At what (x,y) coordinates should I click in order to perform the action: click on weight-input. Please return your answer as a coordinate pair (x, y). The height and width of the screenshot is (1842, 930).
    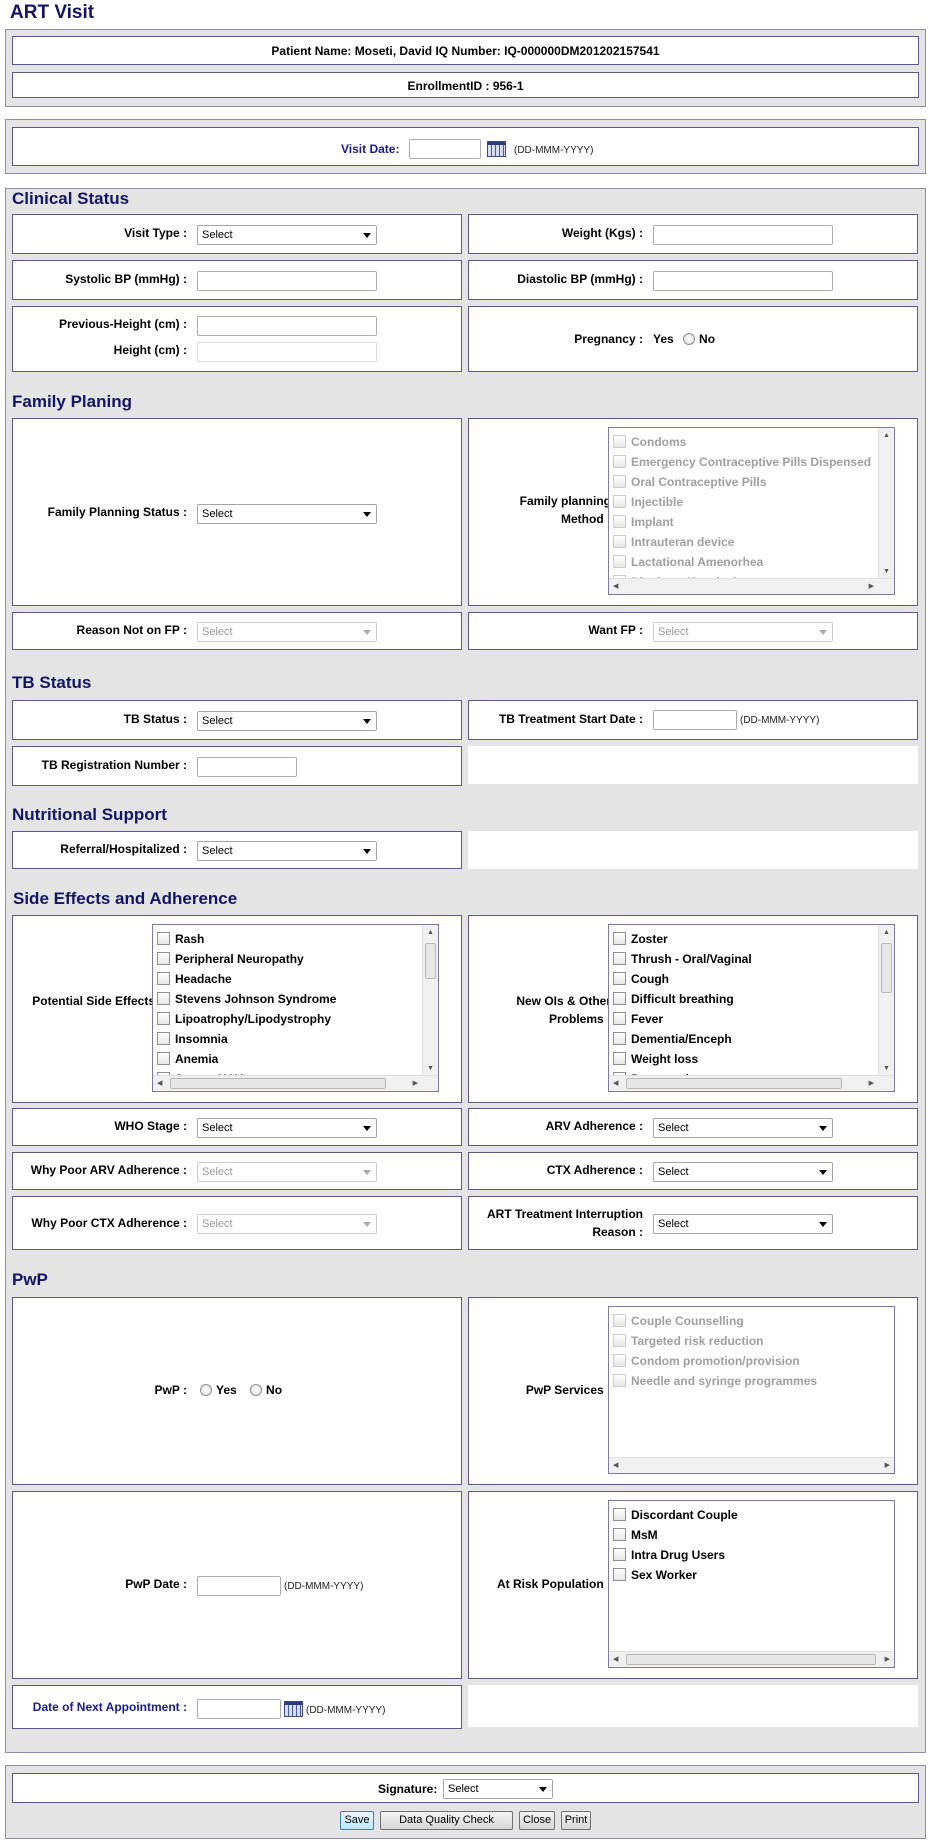
    Looking at the image, I should click on (743, 235).